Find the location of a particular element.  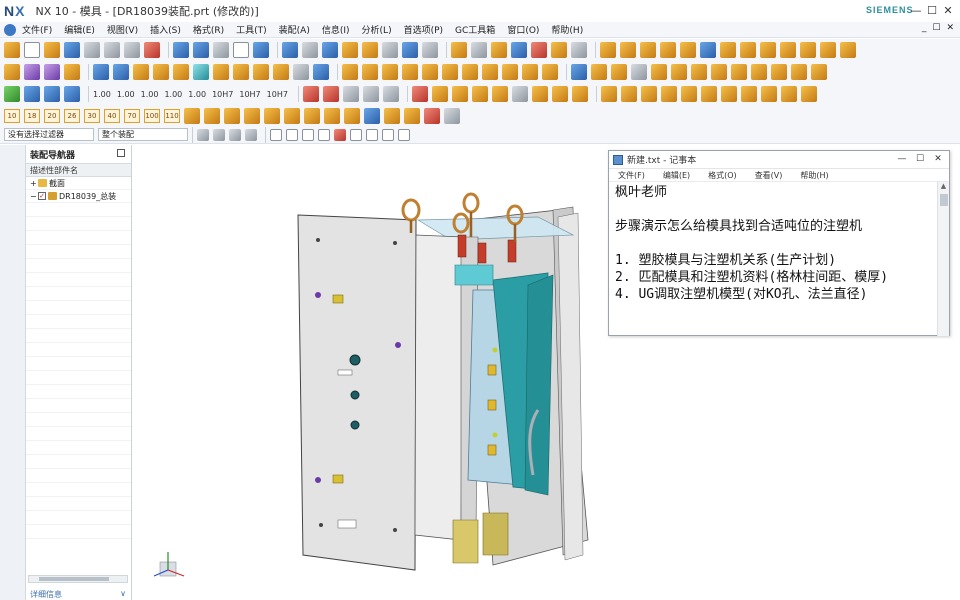

intersect-icon is located at coordinates (648, 94).